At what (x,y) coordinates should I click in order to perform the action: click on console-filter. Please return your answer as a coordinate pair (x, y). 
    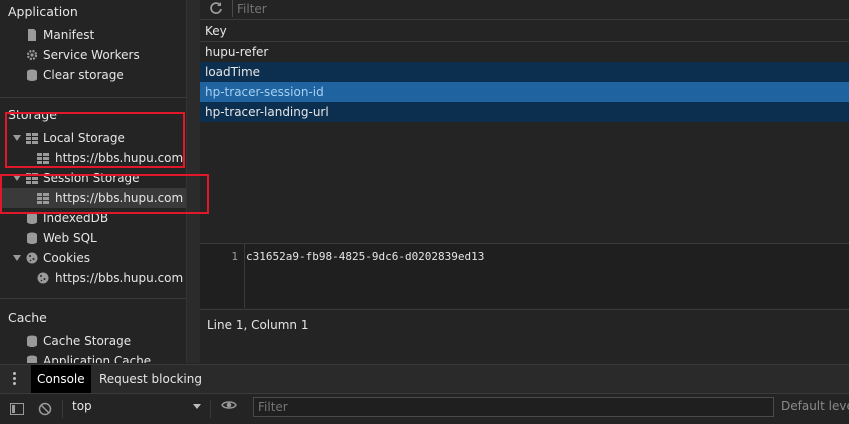
    Looking at the image, I should click on (513, 407).